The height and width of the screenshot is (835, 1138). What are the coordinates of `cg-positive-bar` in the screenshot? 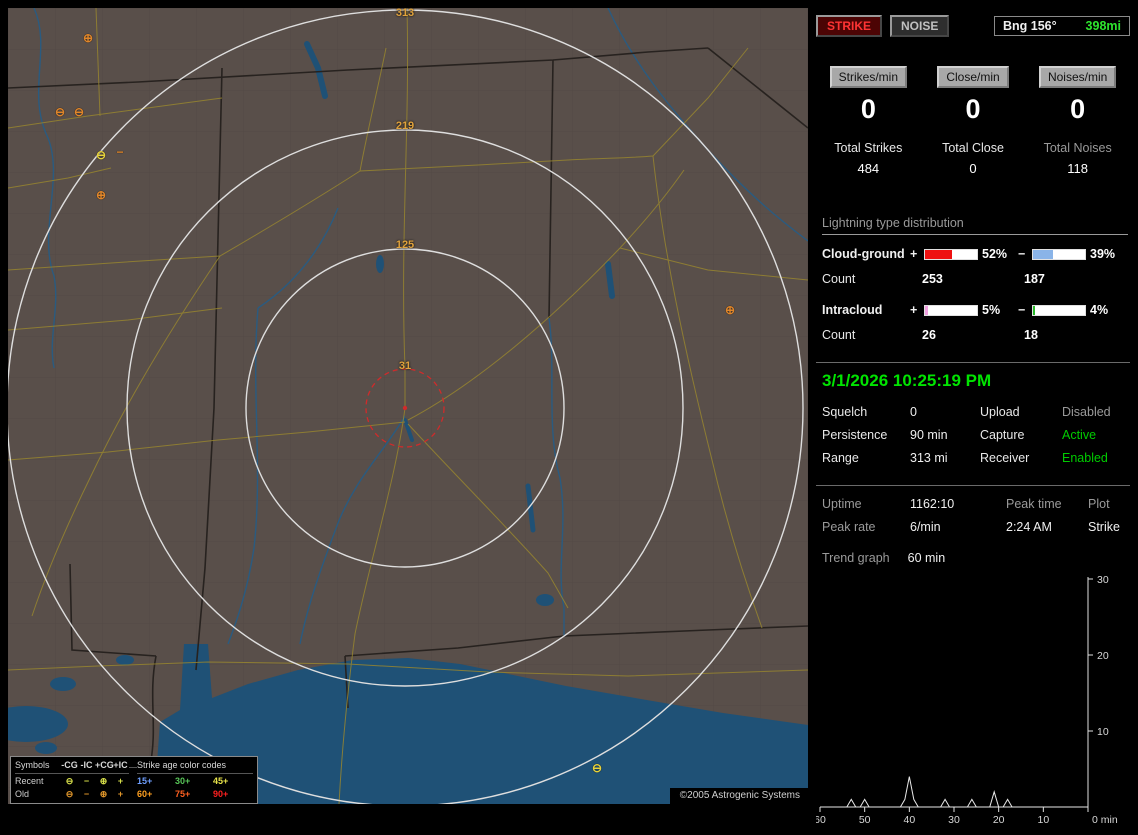 It's located at (951, 254).